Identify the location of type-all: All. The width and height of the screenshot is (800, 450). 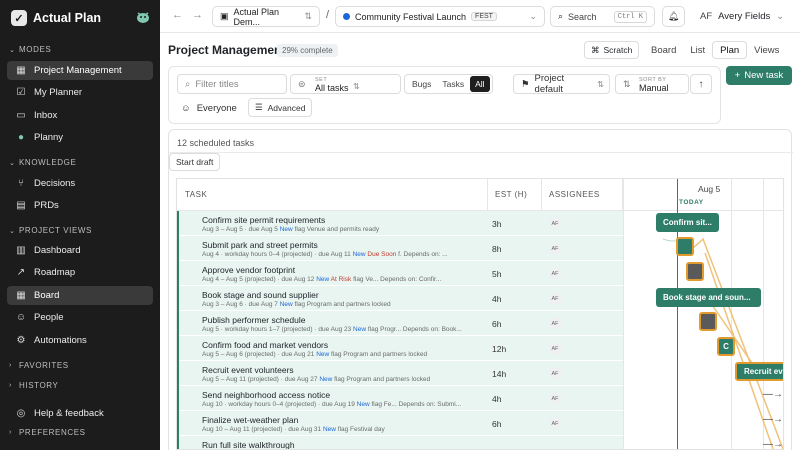
(480, 84).